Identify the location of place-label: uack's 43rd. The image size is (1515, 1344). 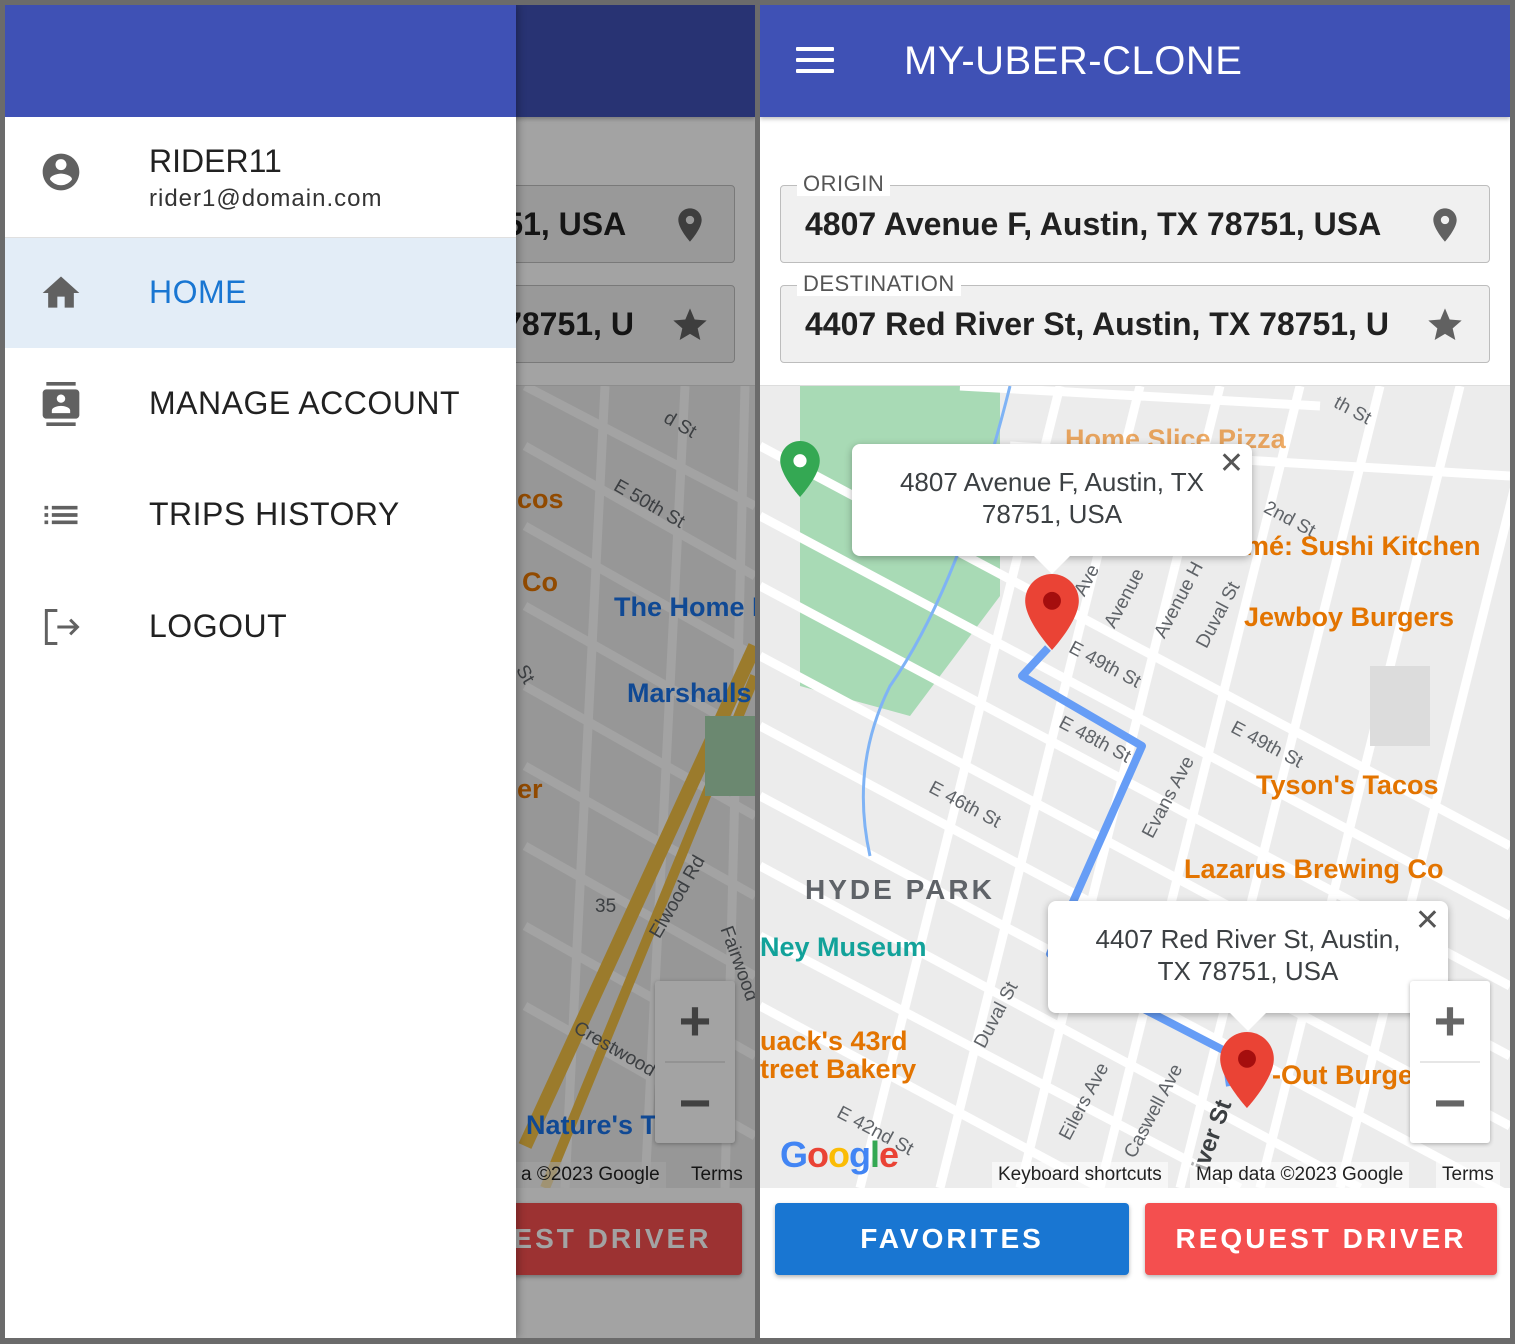
(834, 1041).